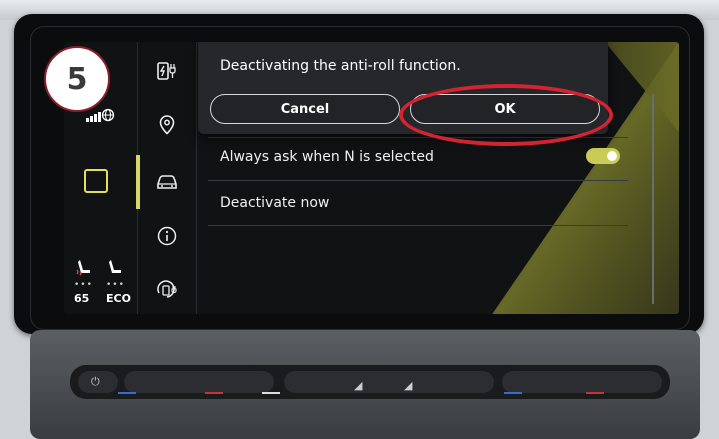  What do you see at coordinates (274, 203) in the screenshot?
I see `deactivate-now-option: Deactivate now` at bounding box center [274, 203].